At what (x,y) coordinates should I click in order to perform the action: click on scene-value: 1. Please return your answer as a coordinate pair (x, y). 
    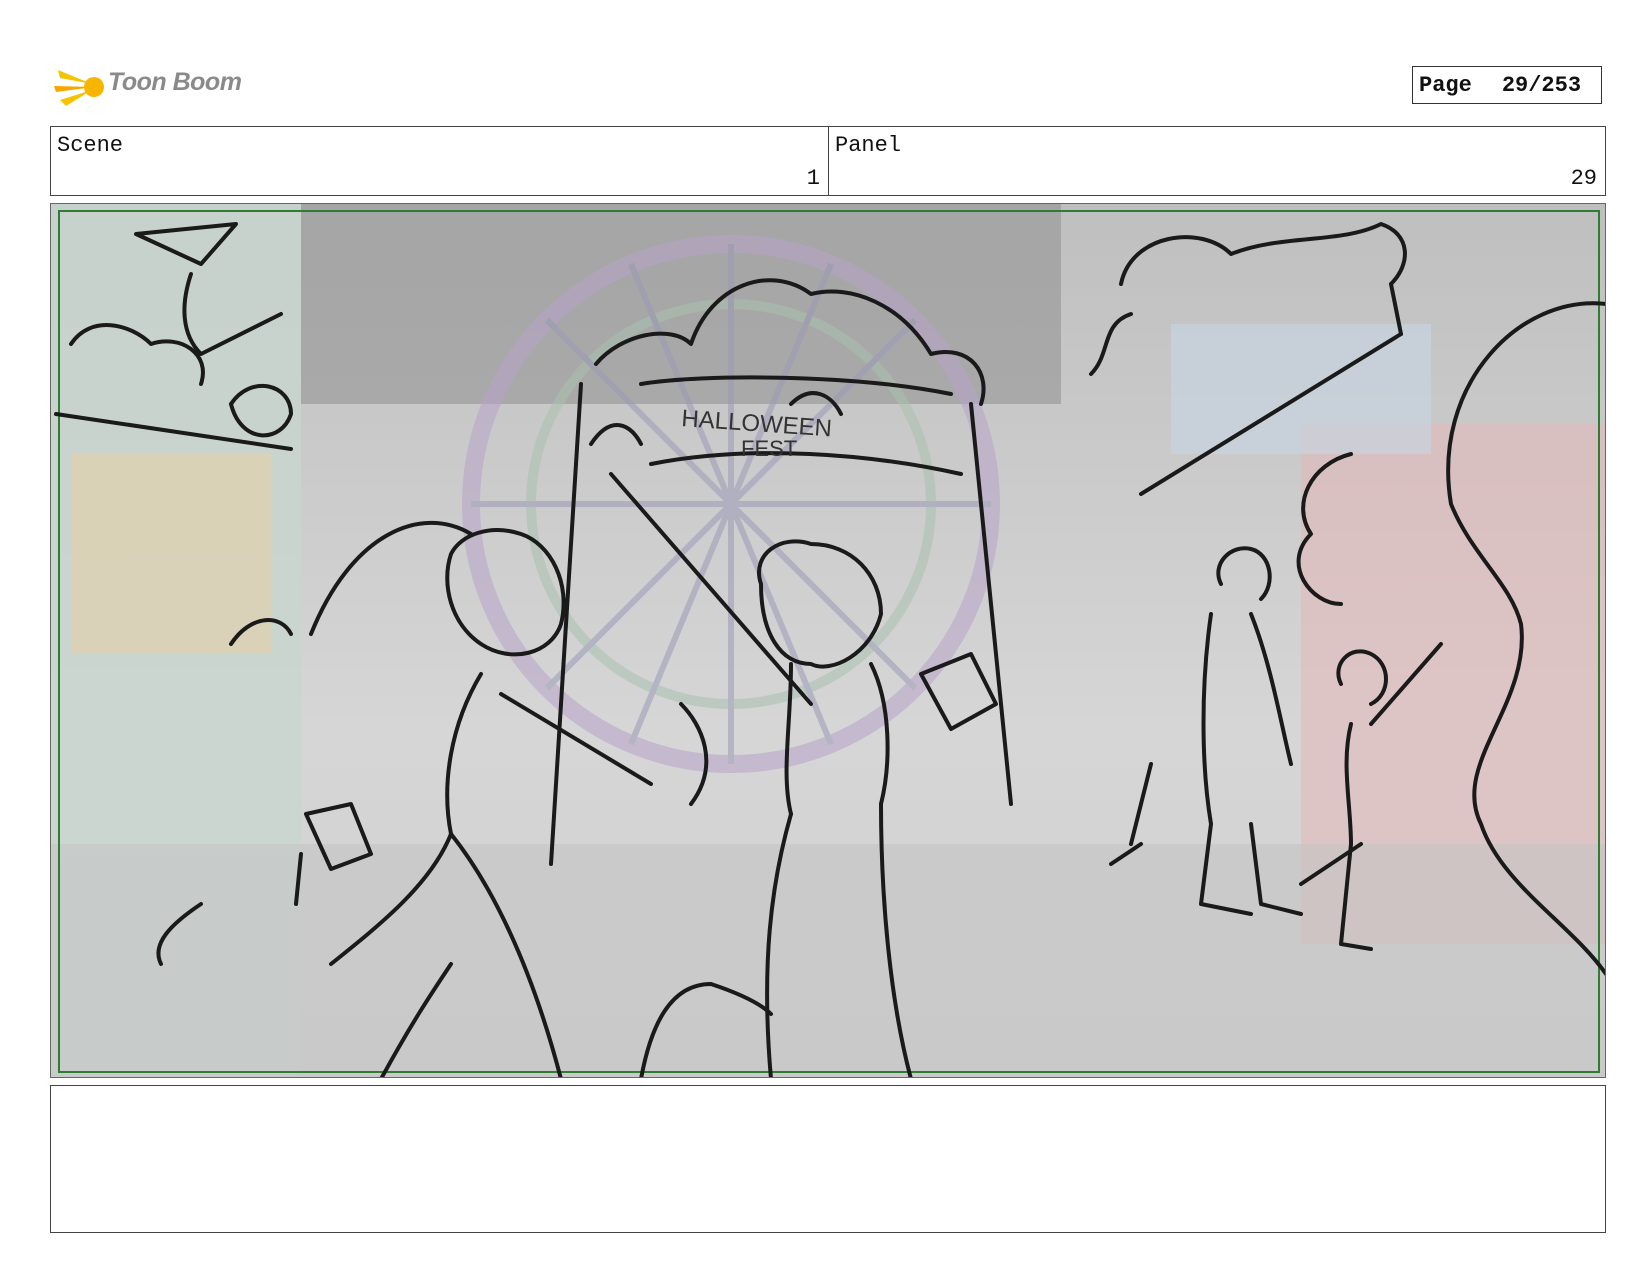
    Looking at the image, I should click on (813, 178).